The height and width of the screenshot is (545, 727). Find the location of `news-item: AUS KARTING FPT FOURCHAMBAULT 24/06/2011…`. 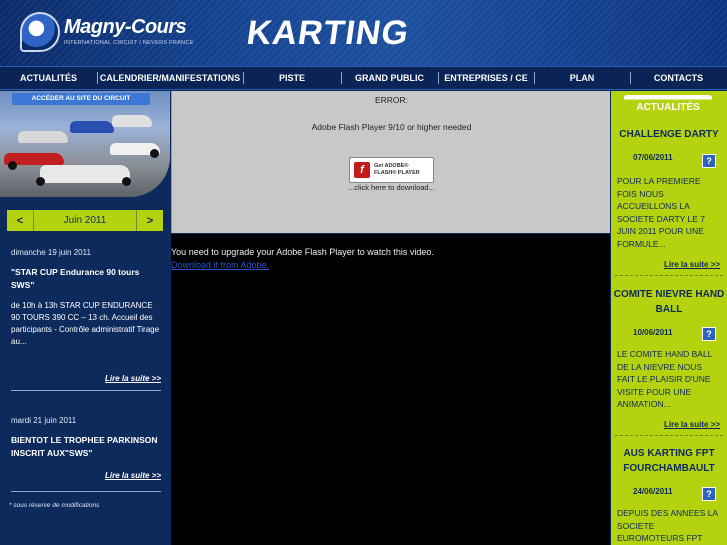

news-item: AUS KARTING FPT FOURCHAMBAULT 24/06/2011… is located at coordinates (669, 494).